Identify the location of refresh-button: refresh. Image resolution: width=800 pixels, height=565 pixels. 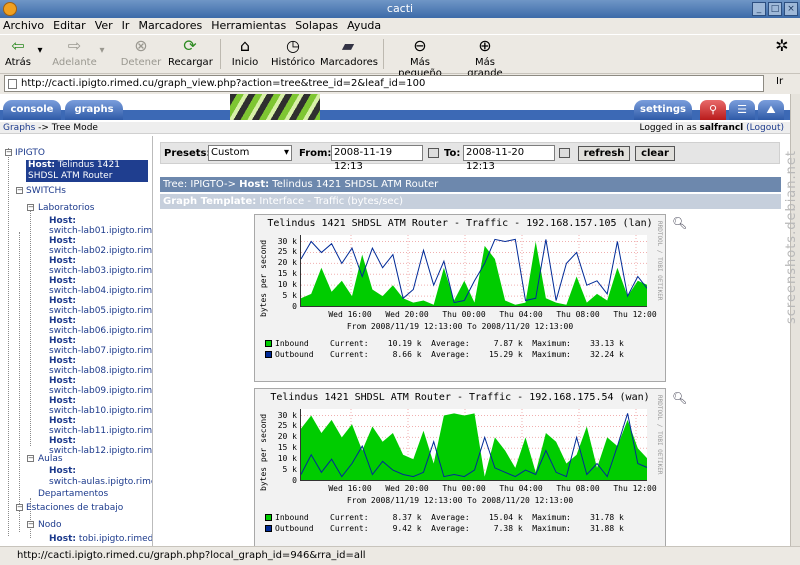
(604, 153).